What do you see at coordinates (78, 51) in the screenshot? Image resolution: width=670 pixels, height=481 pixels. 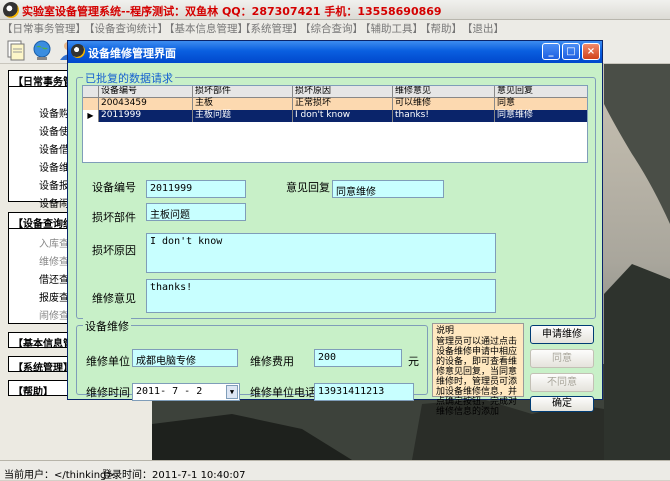 I see `dialog-icon` at bounding box center [78, 51].